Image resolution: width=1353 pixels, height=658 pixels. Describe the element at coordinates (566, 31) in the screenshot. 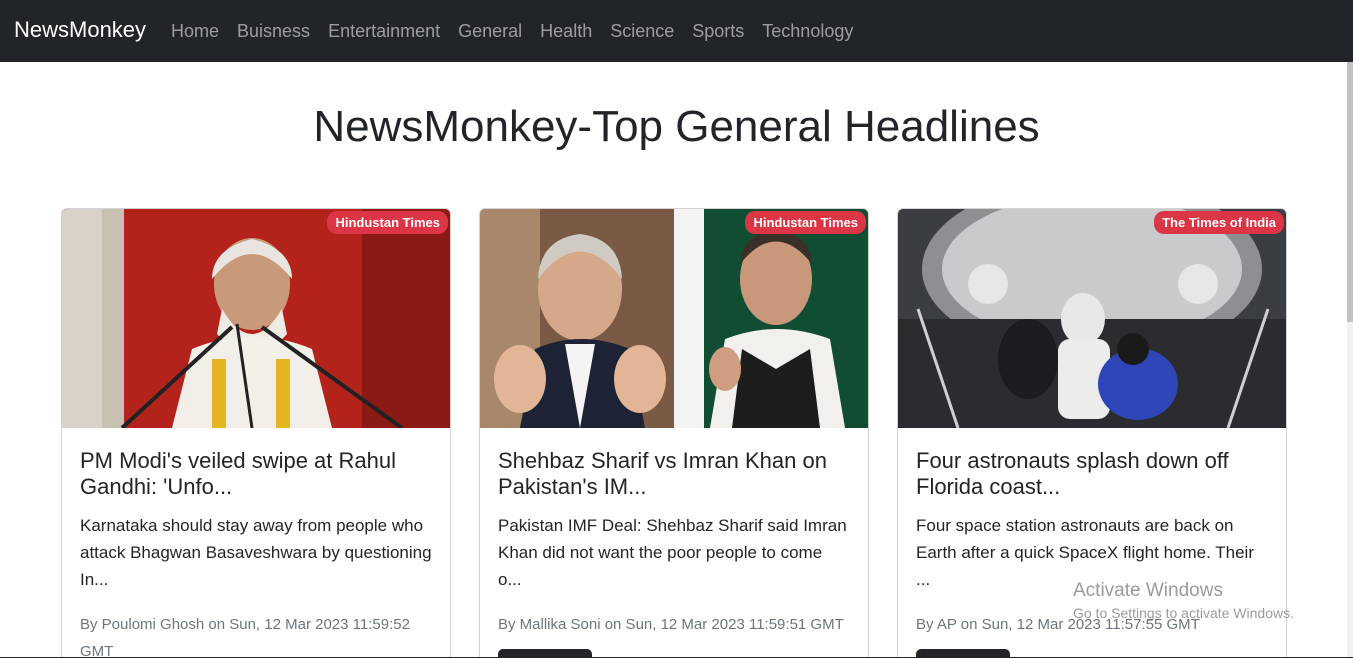

I see `nav-link-health: Health` at that location.